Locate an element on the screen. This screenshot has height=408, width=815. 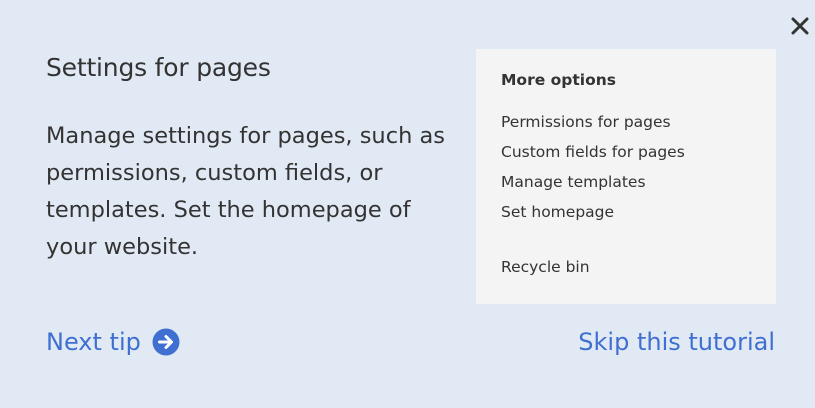
option-manage-templates: Manage templates is located at coordinates (593, 187).